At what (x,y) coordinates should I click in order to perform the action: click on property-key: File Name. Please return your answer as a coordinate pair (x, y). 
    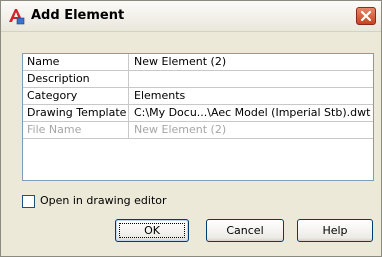
    Looking at the image, I should click on (76, 130).